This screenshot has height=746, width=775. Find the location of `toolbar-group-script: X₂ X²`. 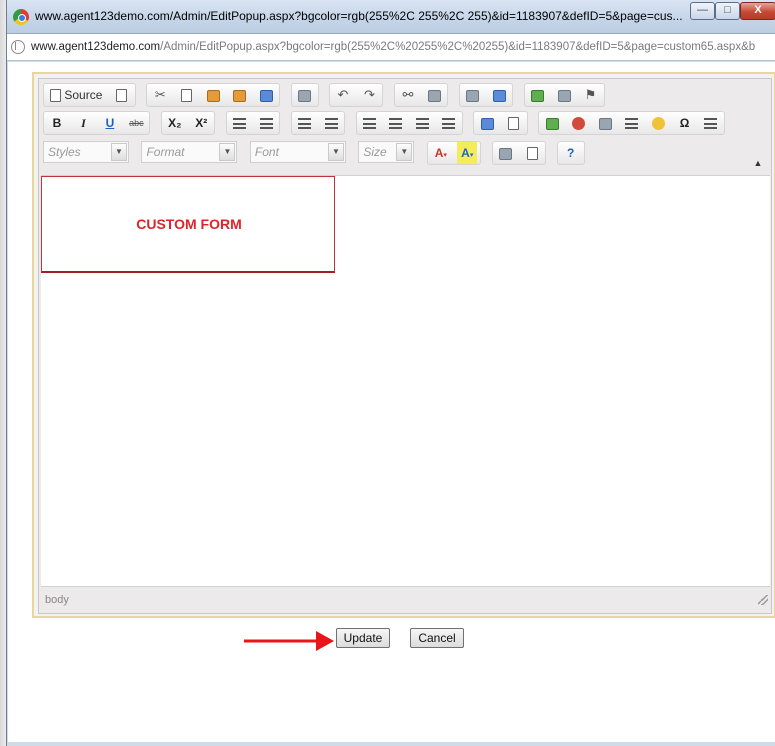

toolbar-group-script: X₂ X² is located at coordinates (188, 123).